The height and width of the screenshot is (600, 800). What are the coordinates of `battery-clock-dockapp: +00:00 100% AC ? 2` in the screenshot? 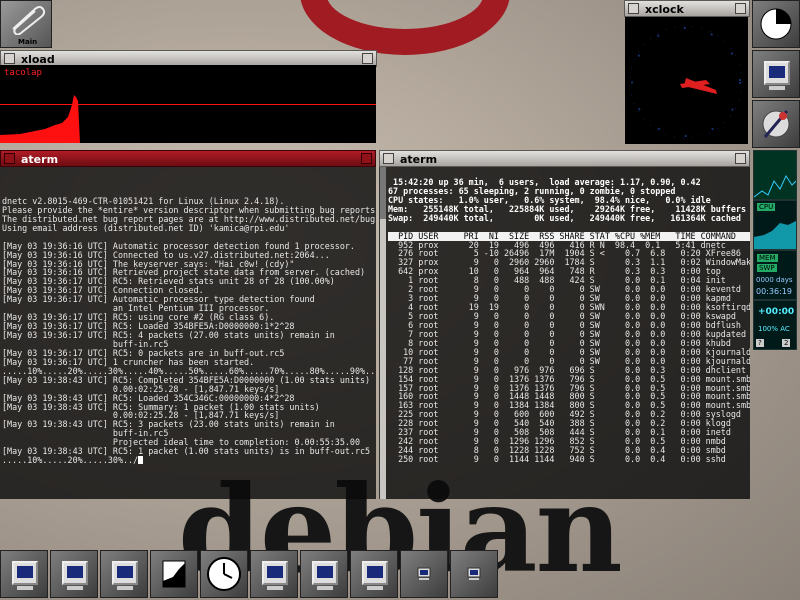 It's located at (775, 325).